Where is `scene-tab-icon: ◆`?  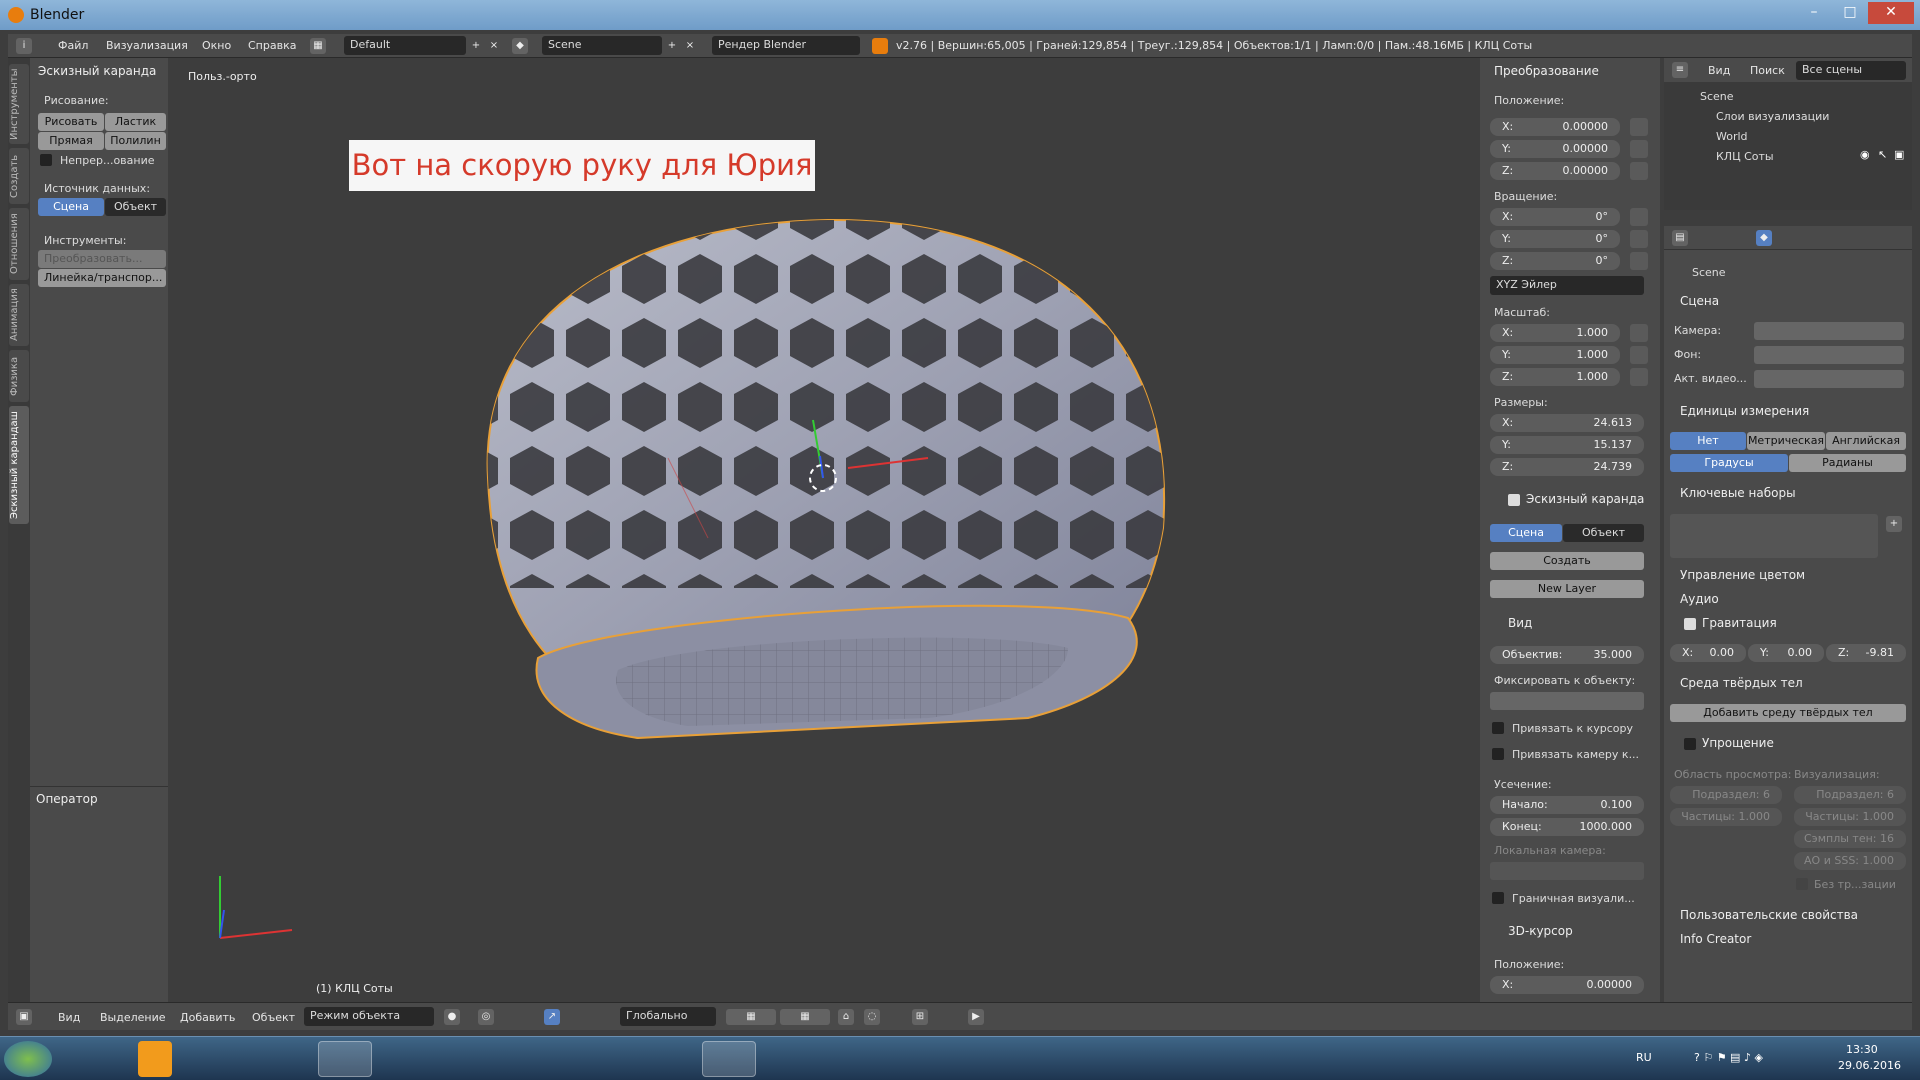 scene-tab-icon: ◆ is located at coordinates (1764, 238).